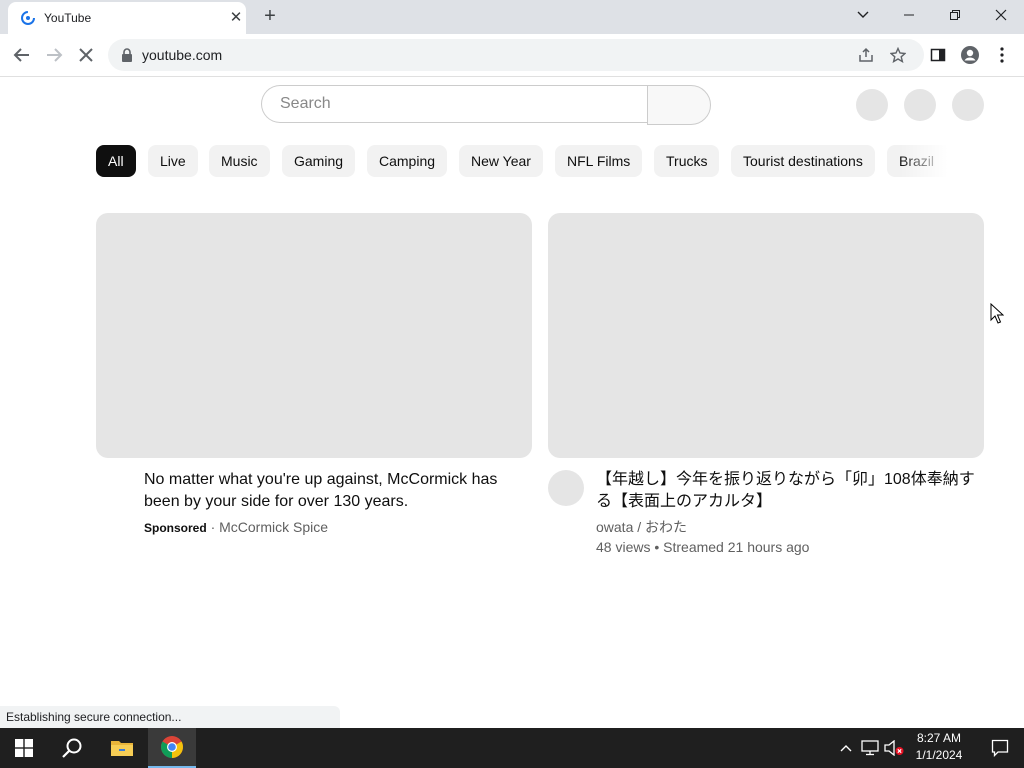 The height and width of the screenshot is (768, 1024). I want to click on browser-toolbar: youtube.com, so click(512, 55).